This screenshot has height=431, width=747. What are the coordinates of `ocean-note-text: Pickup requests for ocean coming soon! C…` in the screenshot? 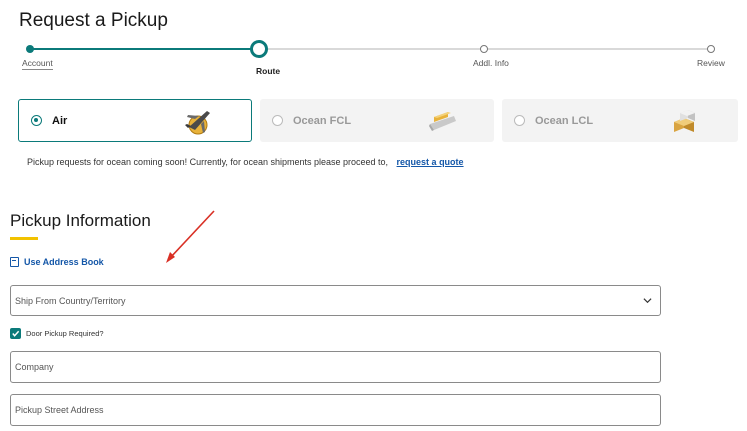 It's located at (208, 162).